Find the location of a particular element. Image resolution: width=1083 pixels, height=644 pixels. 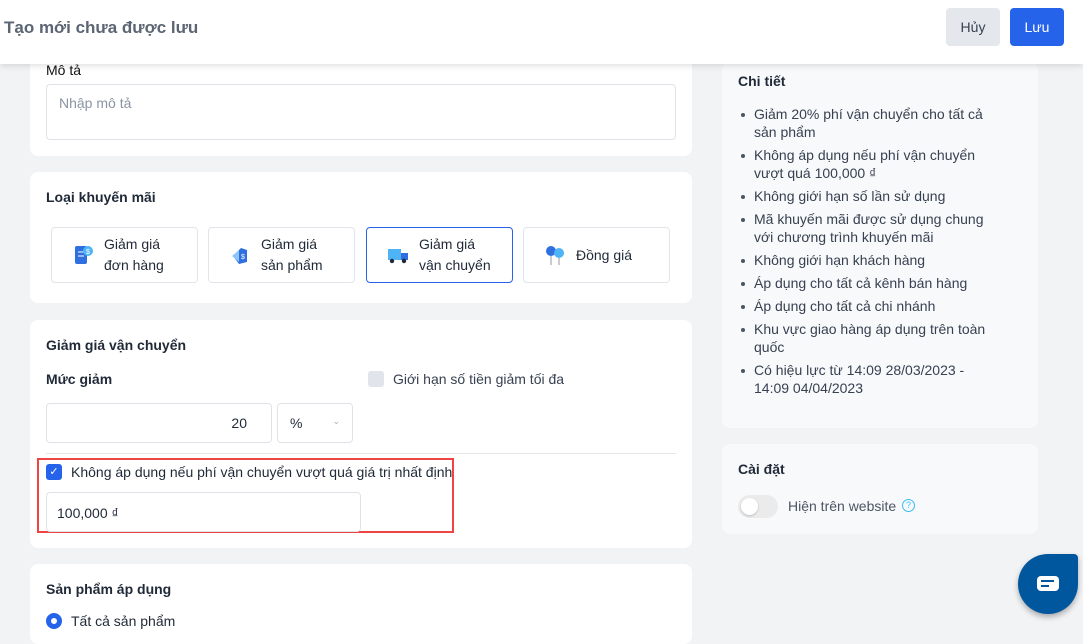

settings-title: Cài đặt is located at coordinates (761, 469).